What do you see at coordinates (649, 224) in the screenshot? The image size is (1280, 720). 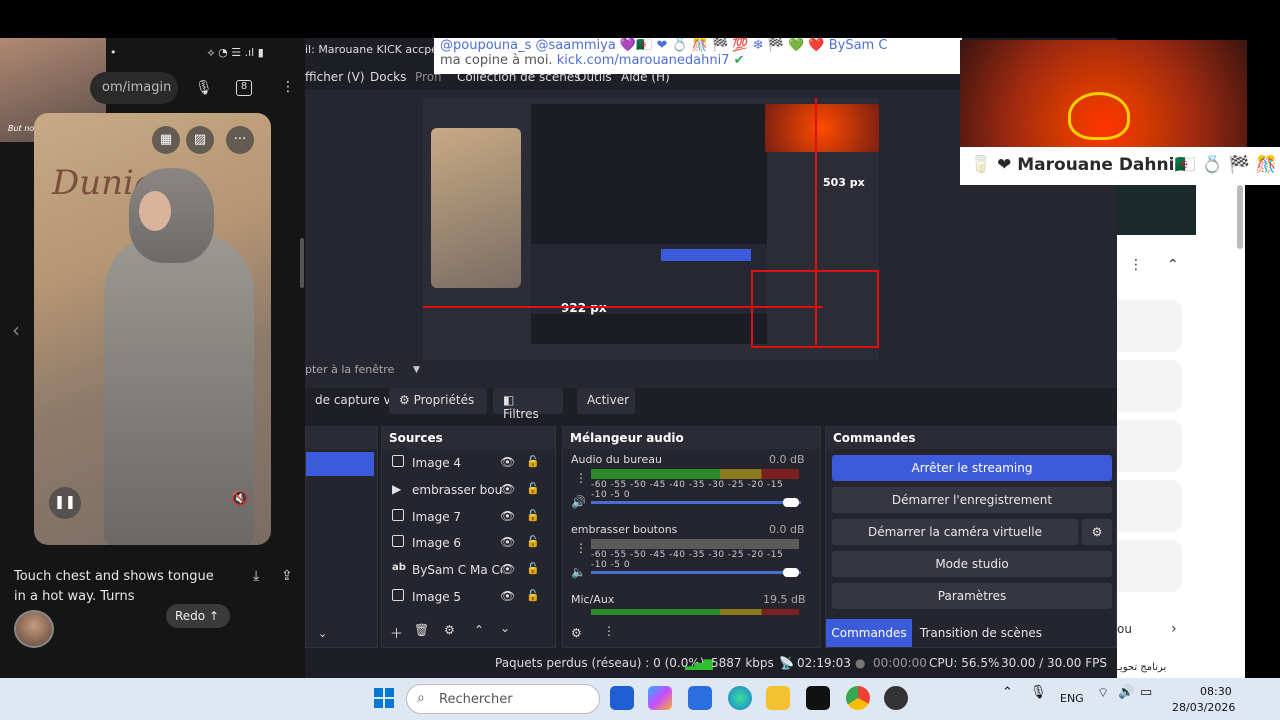 I see `nested-obs: 922 px` at bounding box center [649, 224].